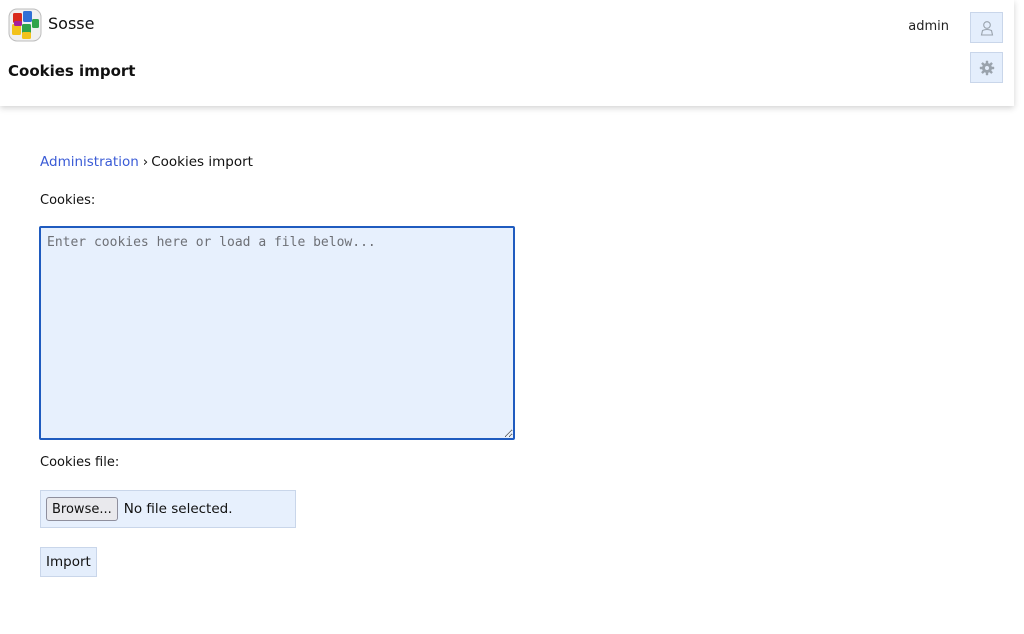 Image resolution: width=1024 pixels, height=634 pixels. Describe the element at coordinates (25, 25) in the screenshot. I see `sosse-logo-icon` at that location.